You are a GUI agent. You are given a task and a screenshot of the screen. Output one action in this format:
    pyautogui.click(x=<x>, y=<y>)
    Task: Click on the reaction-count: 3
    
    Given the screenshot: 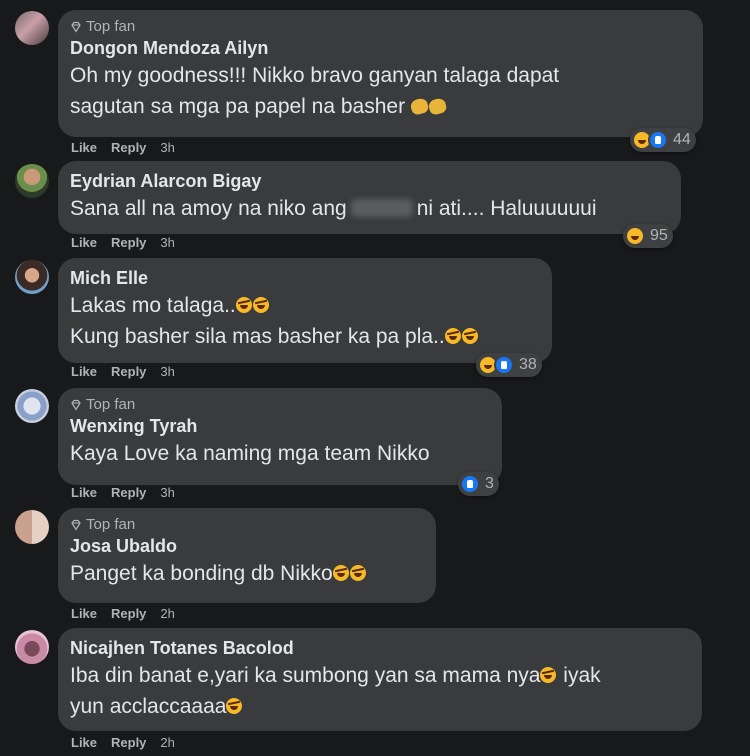 What is the action you would take?
    pyautogui.click(x=489, y=483)
    